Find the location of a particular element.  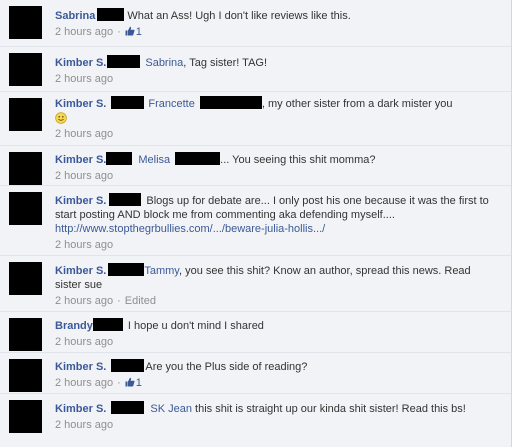

smiley-icon is located at coordinates (61, 118).